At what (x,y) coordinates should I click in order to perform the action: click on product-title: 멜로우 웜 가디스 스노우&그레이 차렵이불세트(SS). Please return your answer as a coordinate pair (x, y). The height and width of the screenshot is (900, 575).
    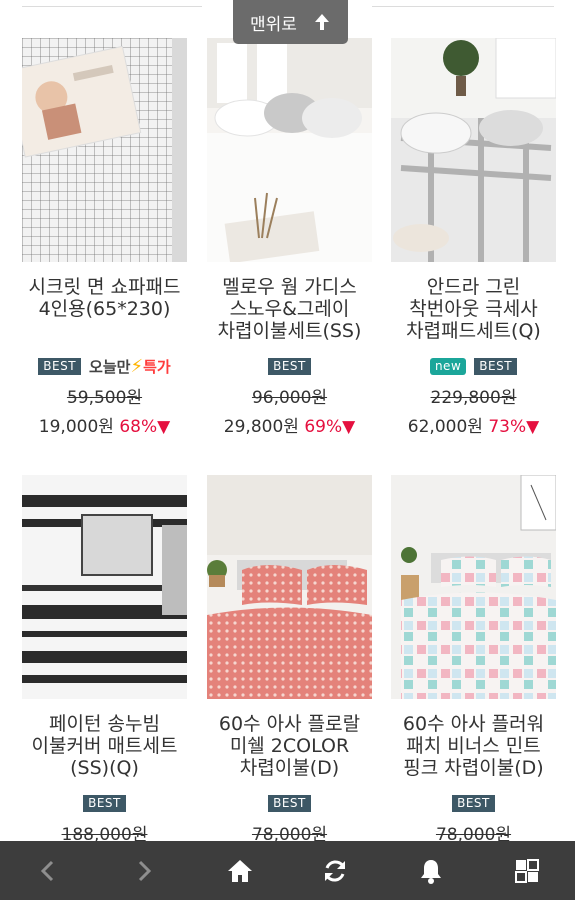
    Looking at the image, I should click on (289, 309).